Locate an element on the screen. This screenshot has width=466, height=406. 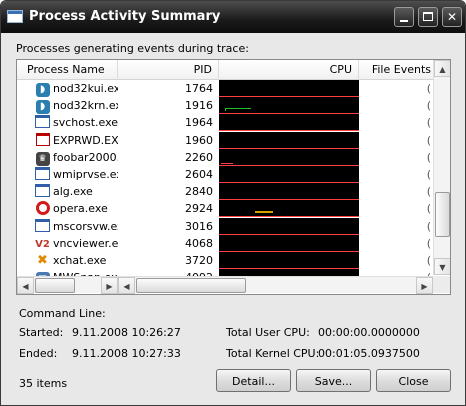
maximize-button is located at coordinates (428, 17).